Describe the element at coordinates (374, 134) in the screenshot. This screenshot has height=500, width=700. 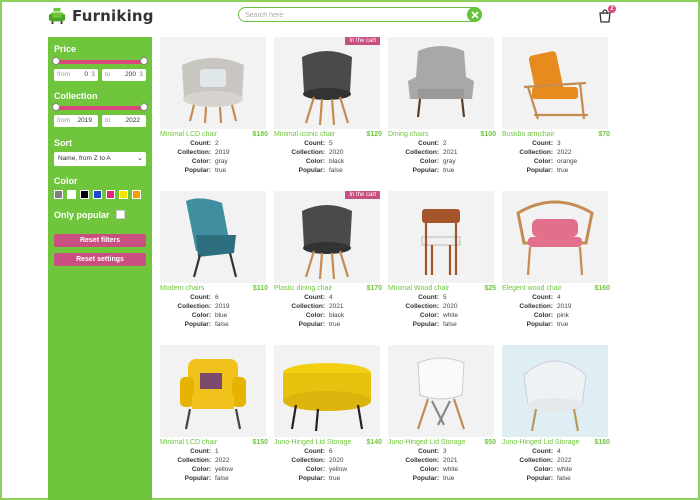
I see `product-price: $120` at that location.